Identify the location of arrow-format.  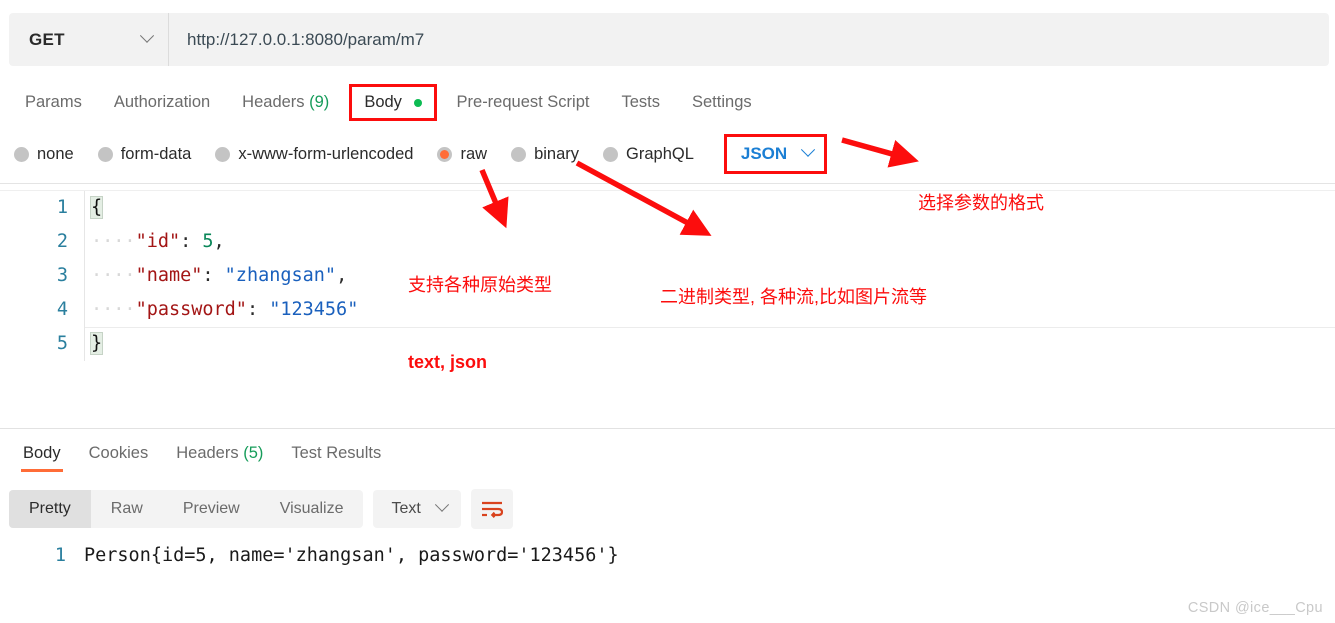
(880, 152).